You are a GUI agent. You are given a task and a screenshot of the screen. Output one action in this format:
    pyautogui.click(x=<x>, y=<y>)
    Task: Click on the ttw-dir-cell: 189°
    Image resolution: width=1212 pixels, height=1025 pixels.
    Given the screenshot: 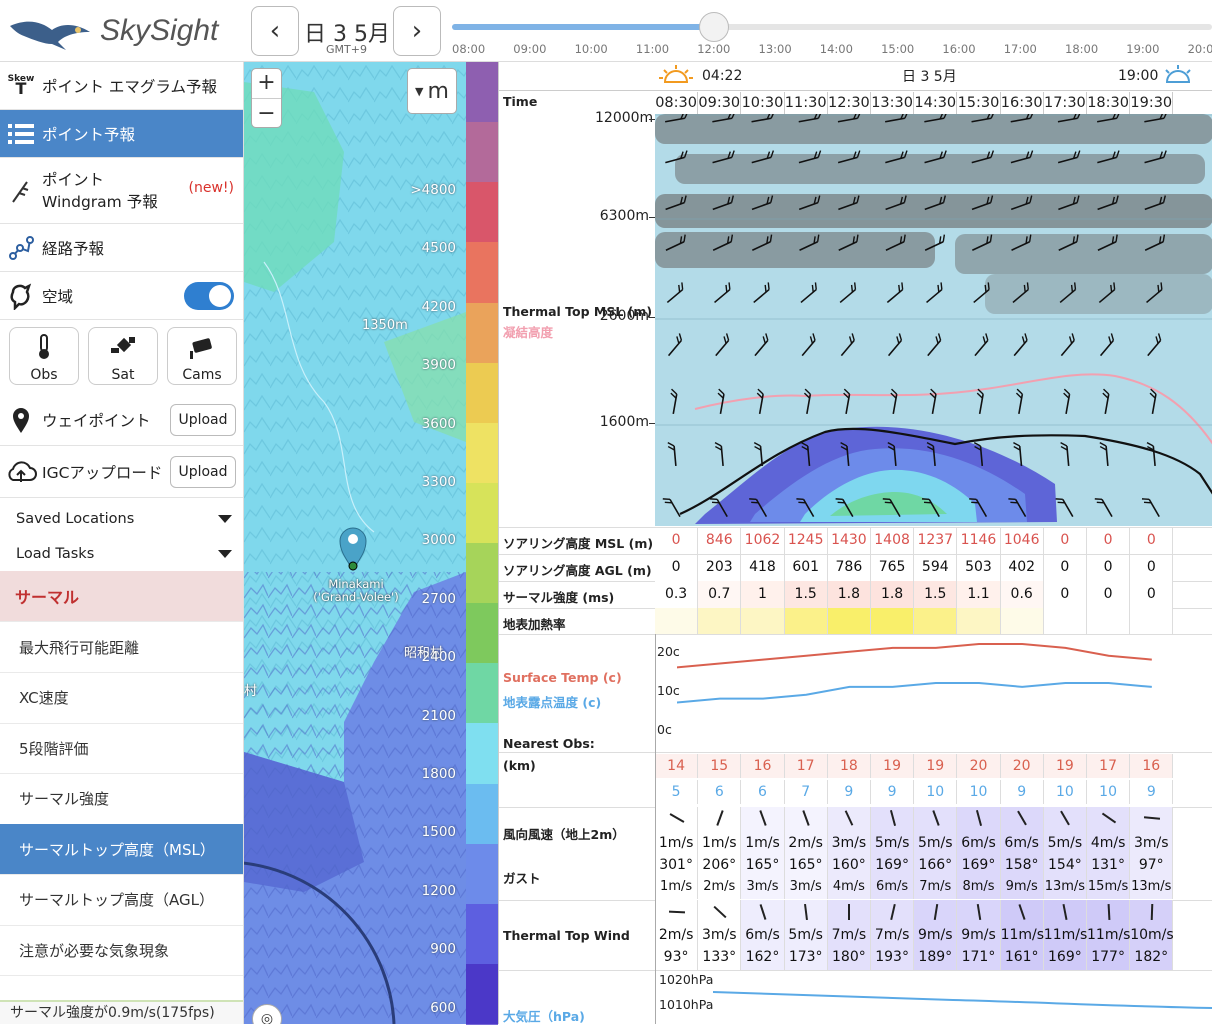 What is the action you would take?
    pyautogui.click(x=936, y=957)
    